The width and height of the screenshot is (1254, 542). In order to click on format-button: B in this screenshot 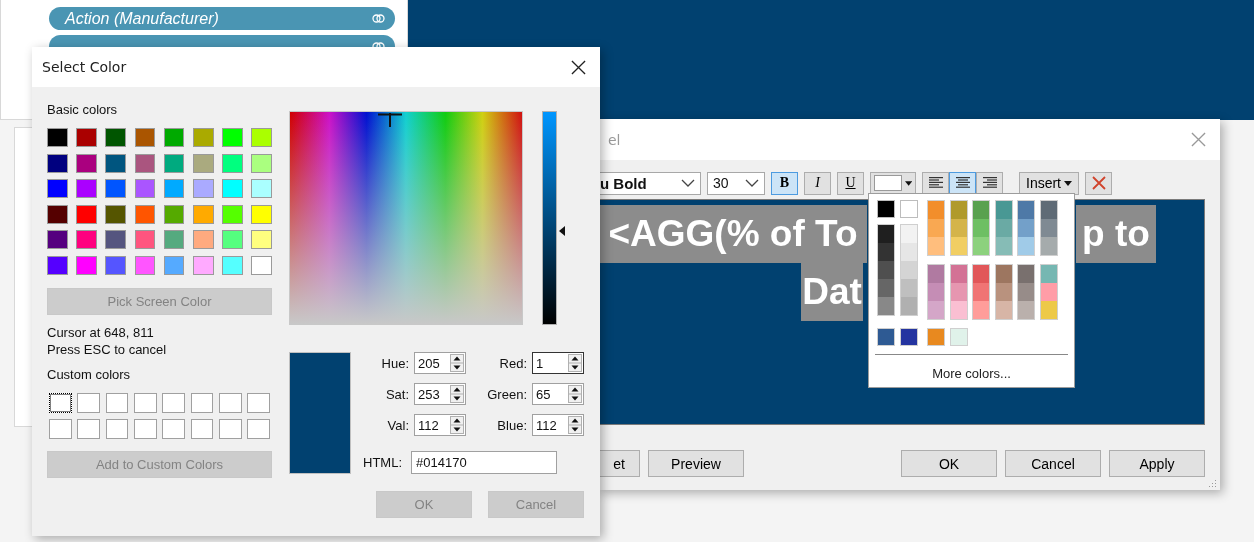, I will do `click(784, 183)`.